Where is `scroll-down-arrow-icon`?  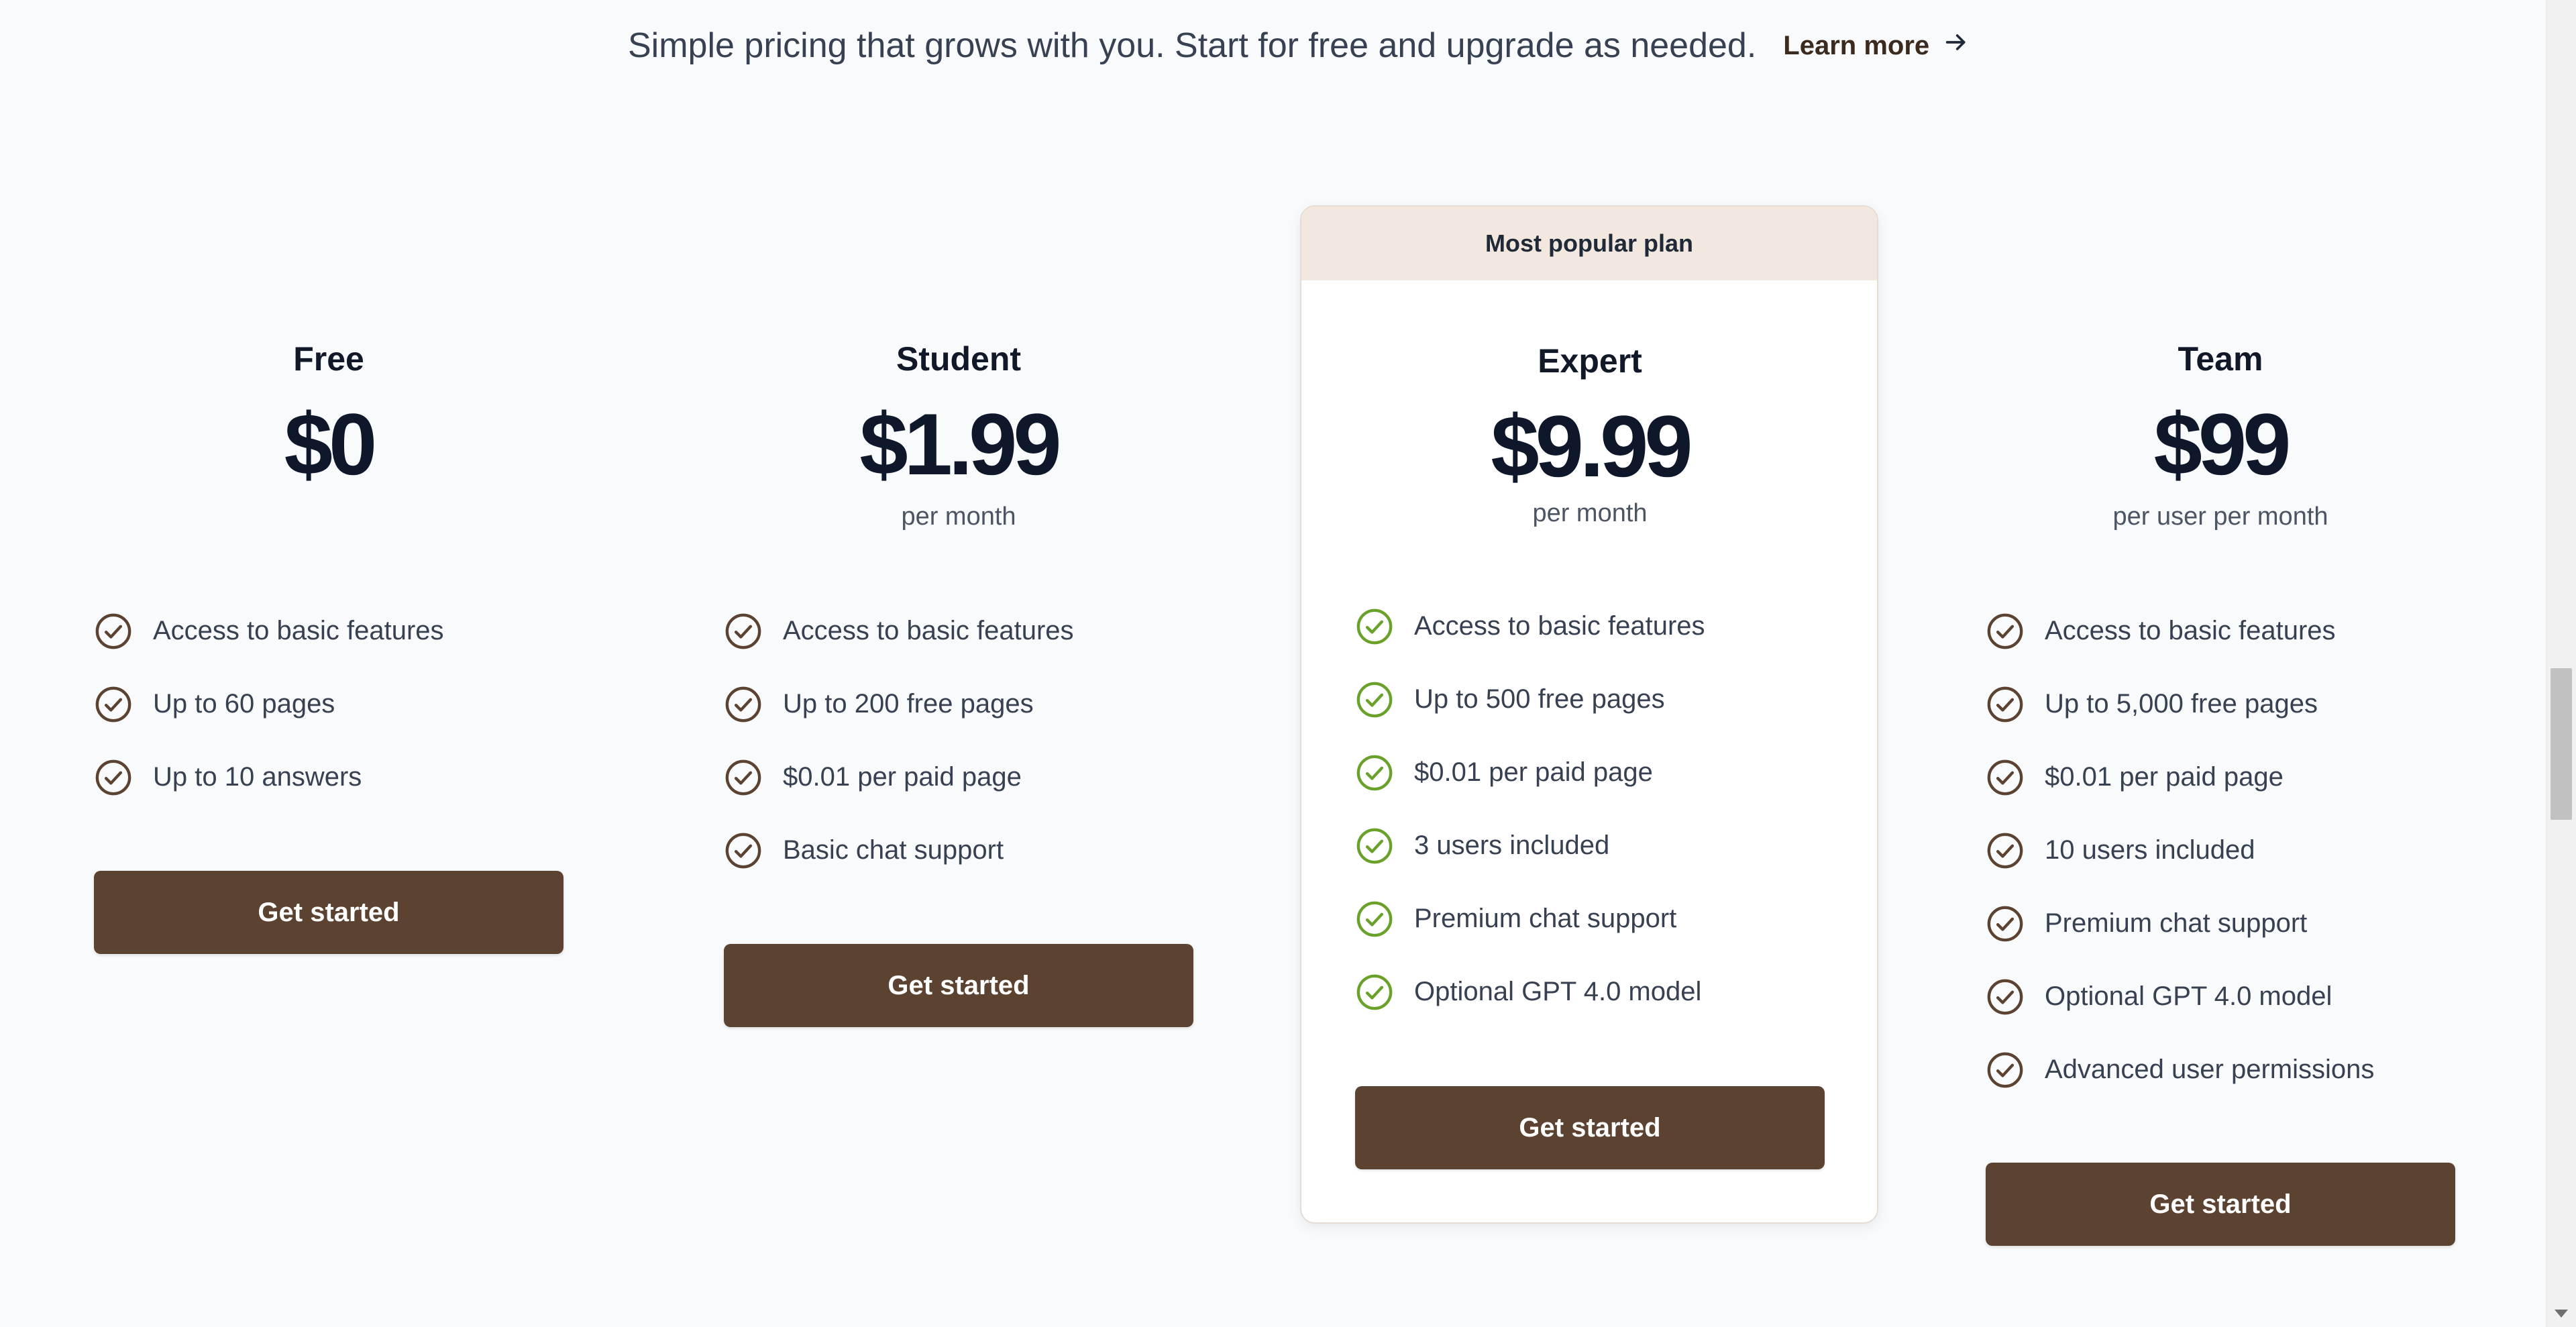 scroll-down-arrow-icon is located at coordinates (2561, 1314).